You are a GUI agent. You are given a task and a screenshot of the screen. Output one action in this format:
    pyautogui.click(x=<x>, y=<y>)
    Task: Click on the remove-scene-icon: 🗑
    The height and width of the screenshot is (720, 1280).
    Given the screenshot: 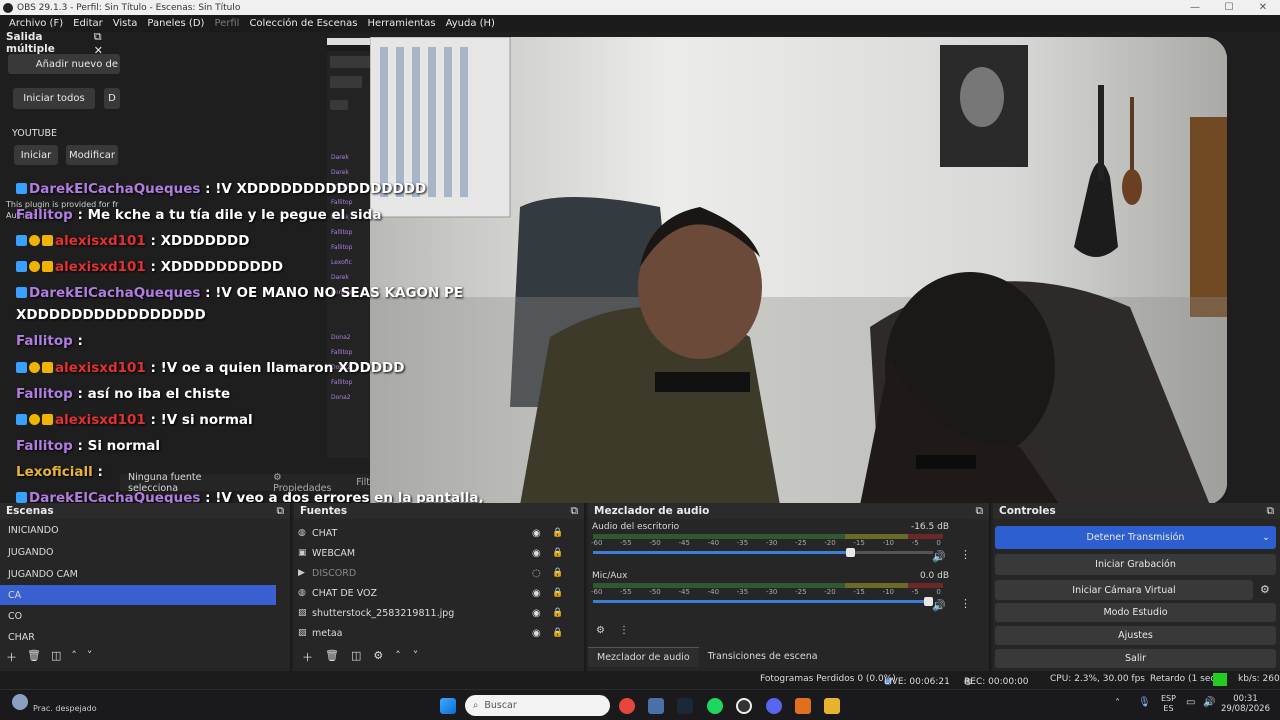 What is the action you would take?
    pyautogui.click(x=34, y=657)
    